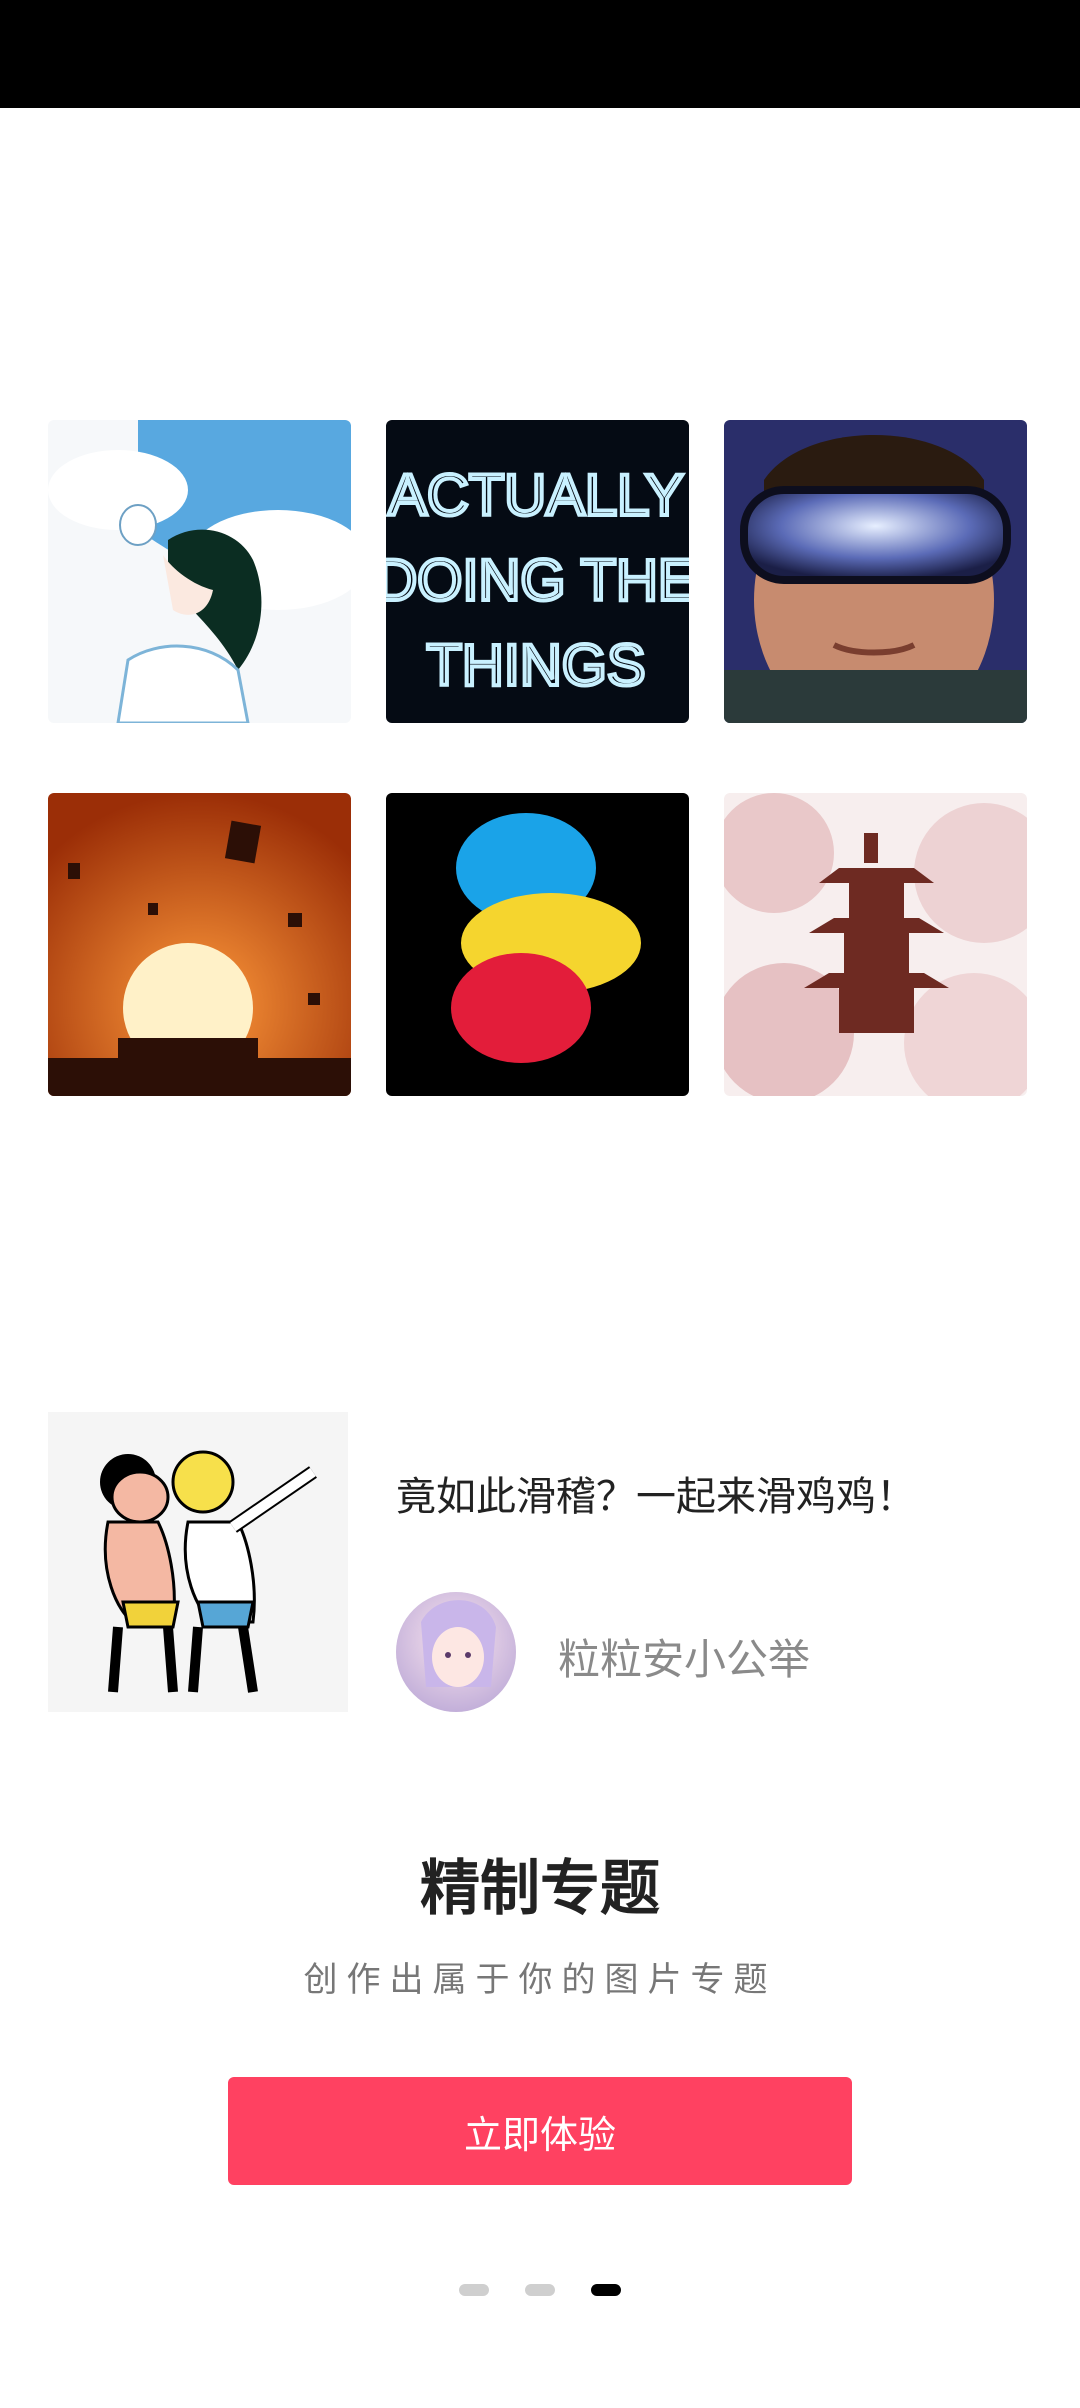  I want to click on neon-line-2: DOING THE, so click(537, 580).